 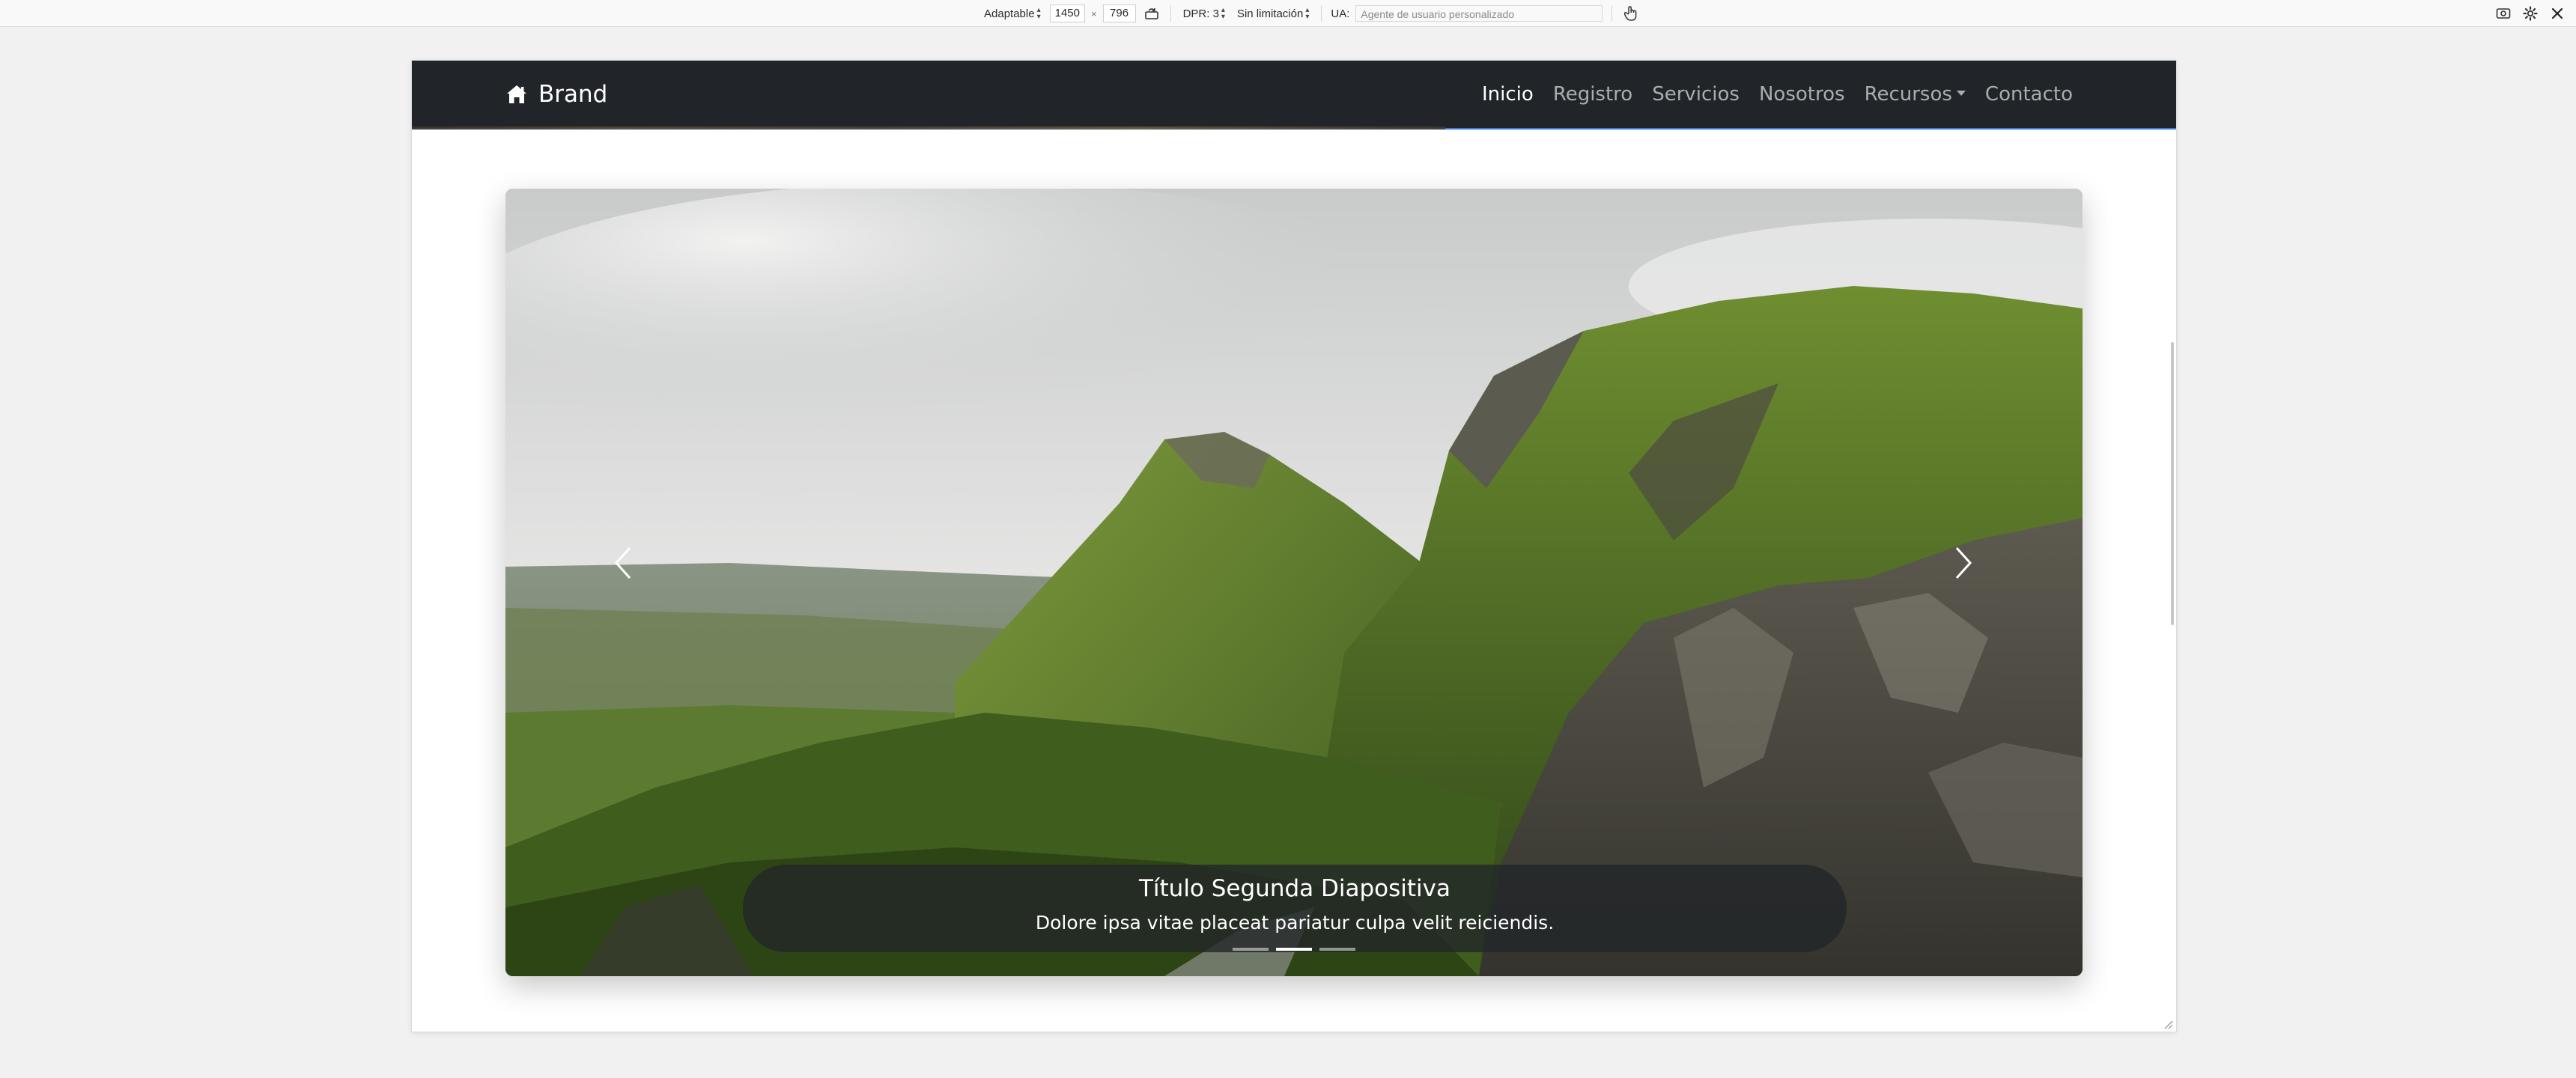 I want to click on settings-button, so click(x=2530, y=13).